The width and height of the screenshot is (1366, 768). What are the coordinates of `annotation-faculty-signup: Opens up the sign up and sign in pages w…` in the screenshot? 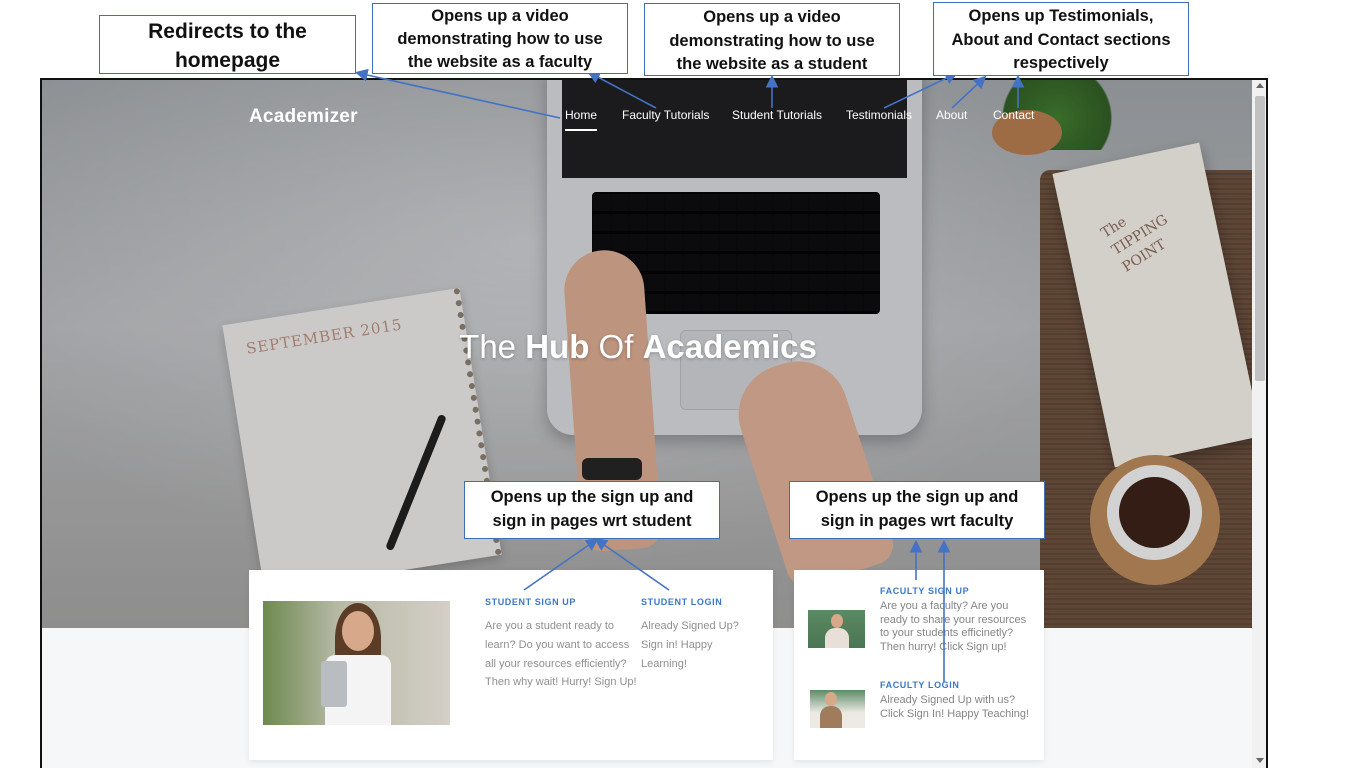 It's located at (917, 510).